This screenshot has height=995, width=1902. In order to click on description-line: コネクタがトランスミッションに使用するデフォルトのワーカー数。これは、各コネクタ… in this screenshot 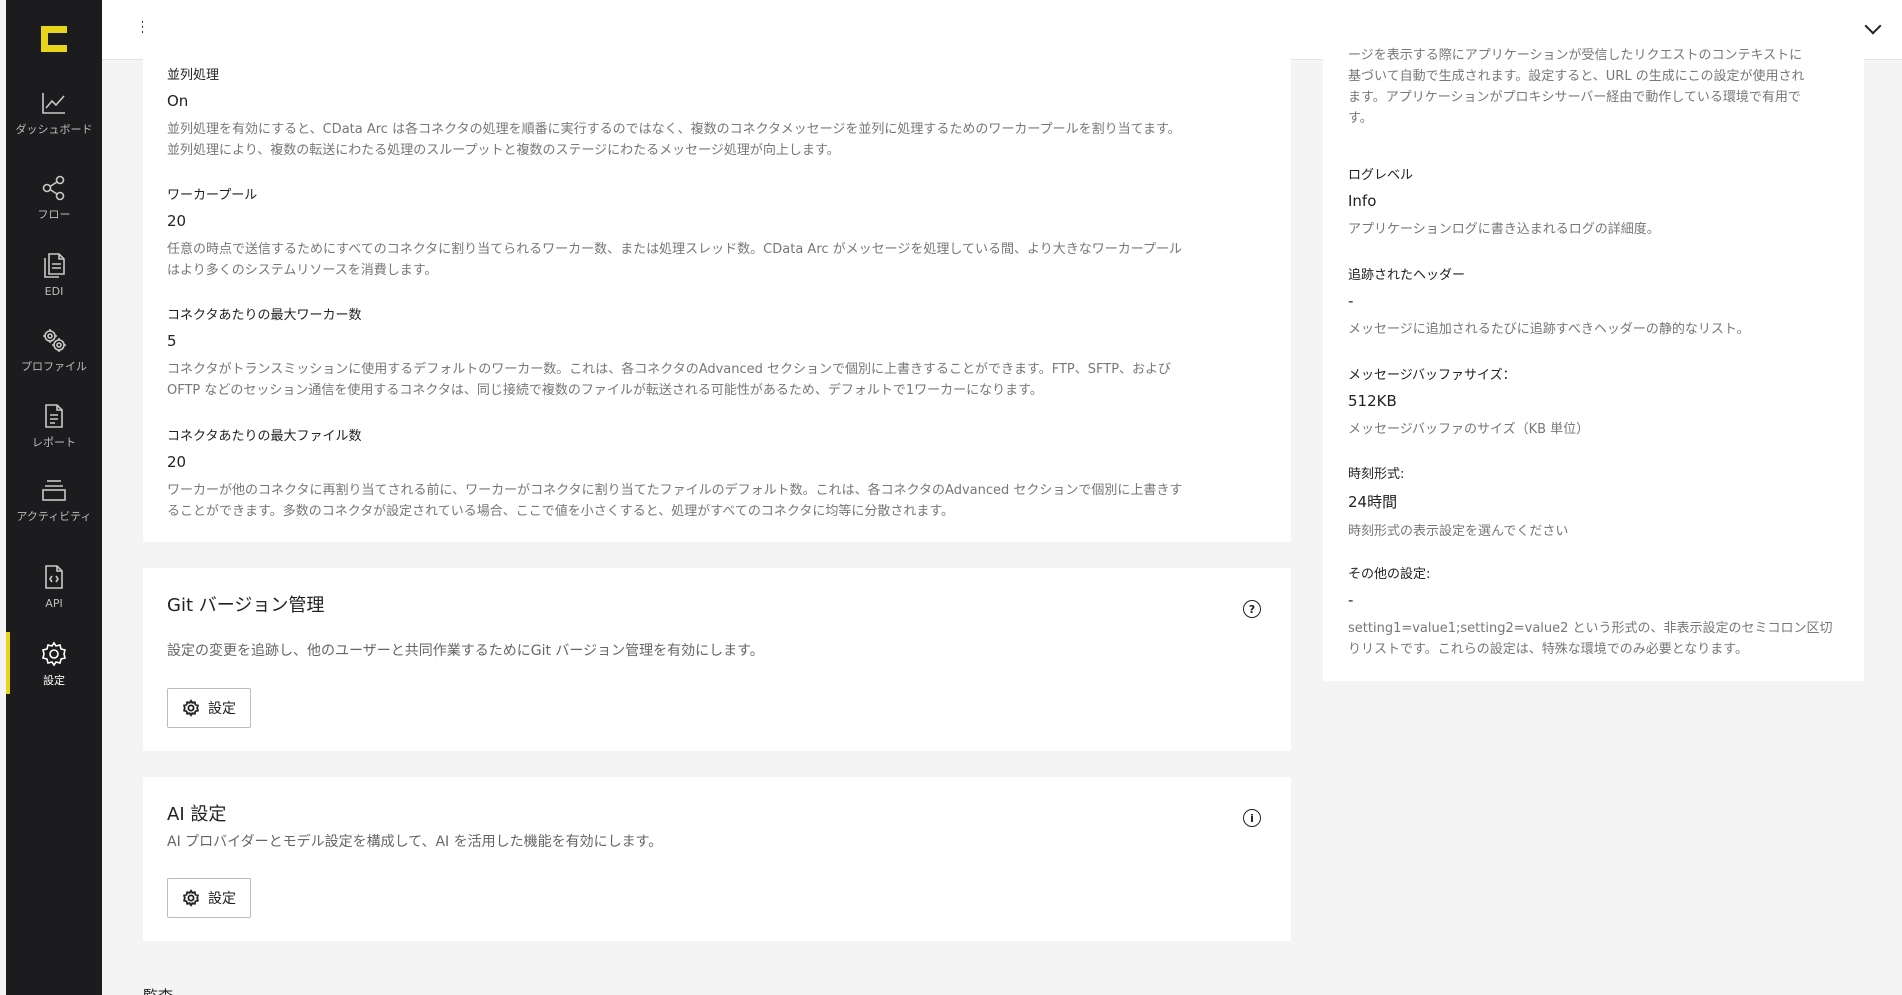, I will do `click(669, 369)`.